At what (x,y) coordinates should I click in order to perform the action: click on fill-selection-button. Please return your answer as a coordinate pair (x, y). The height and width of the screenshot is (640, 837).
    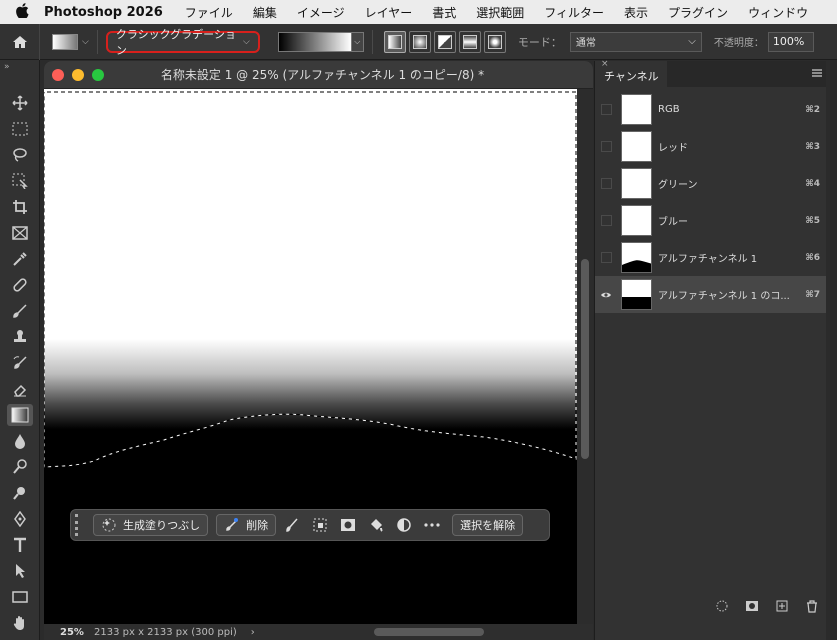
    Looking at the image, I should click on (376, 525).